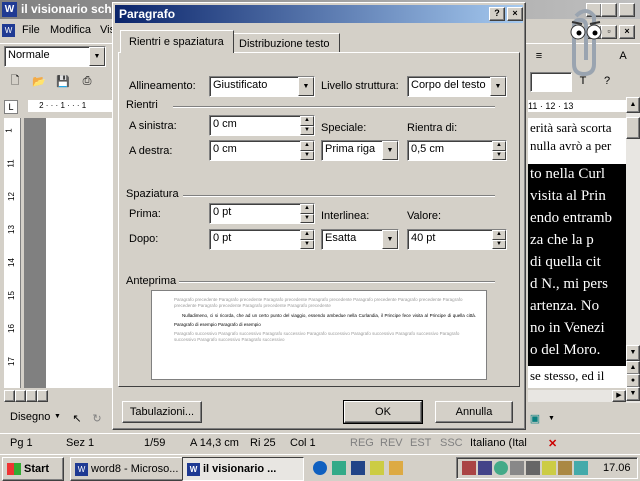 This screenshot has width=640, height=481. Describe the element at coordinates (362, 443) in the screenshot. I see `status-rec: REG` at that location.